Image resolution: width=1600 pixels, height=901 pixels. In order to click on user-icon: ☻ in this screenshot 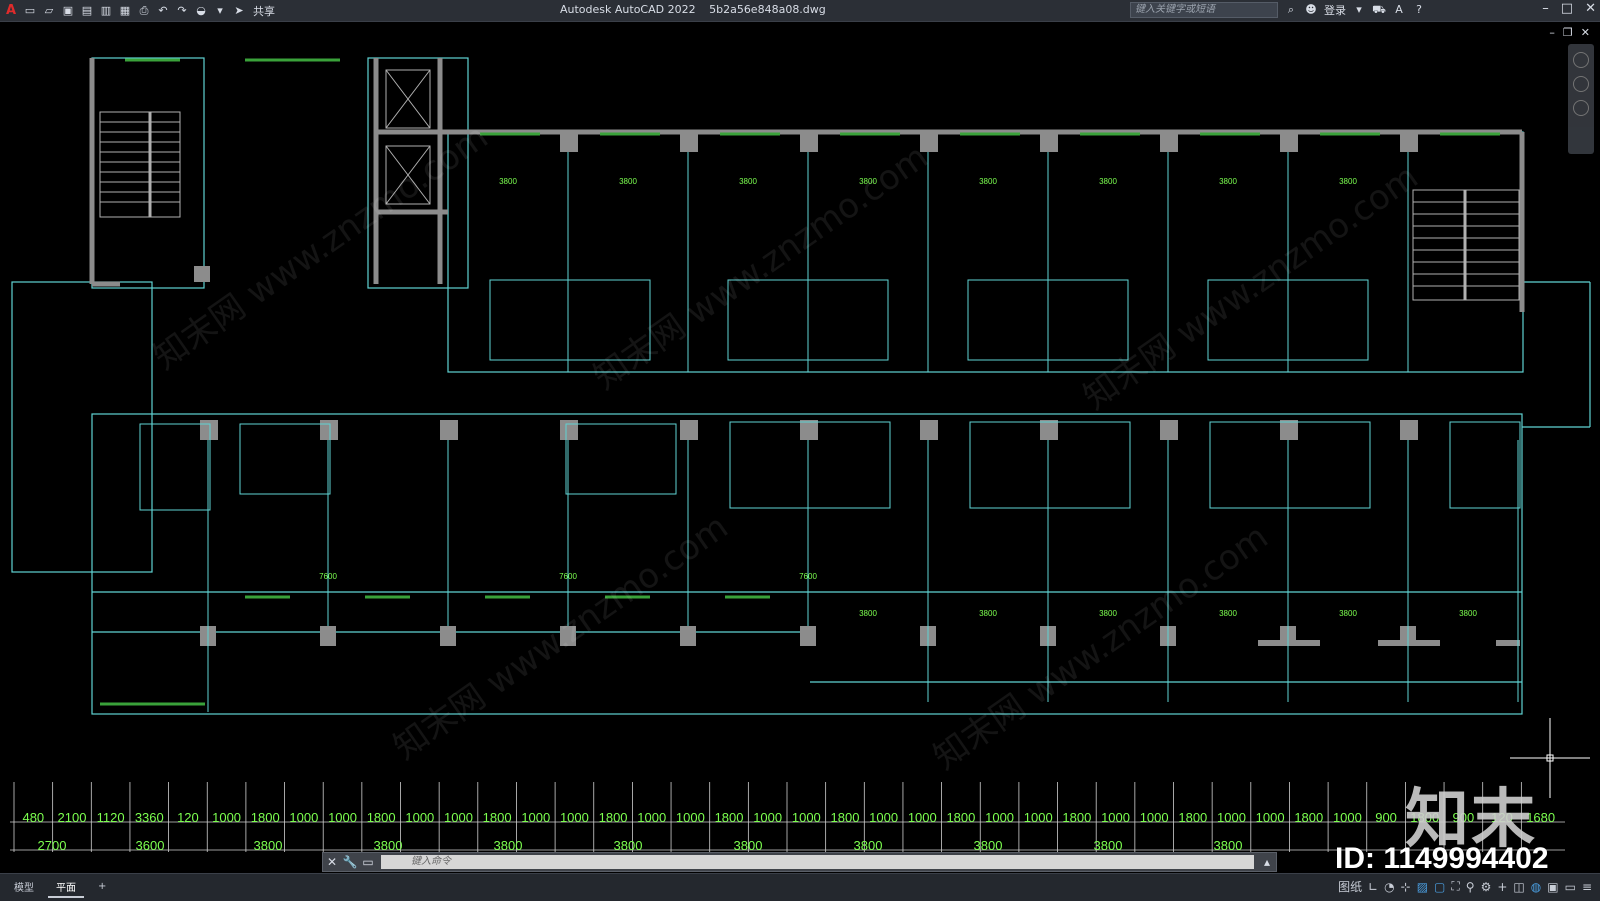, I will do `click(1311, 10)`.